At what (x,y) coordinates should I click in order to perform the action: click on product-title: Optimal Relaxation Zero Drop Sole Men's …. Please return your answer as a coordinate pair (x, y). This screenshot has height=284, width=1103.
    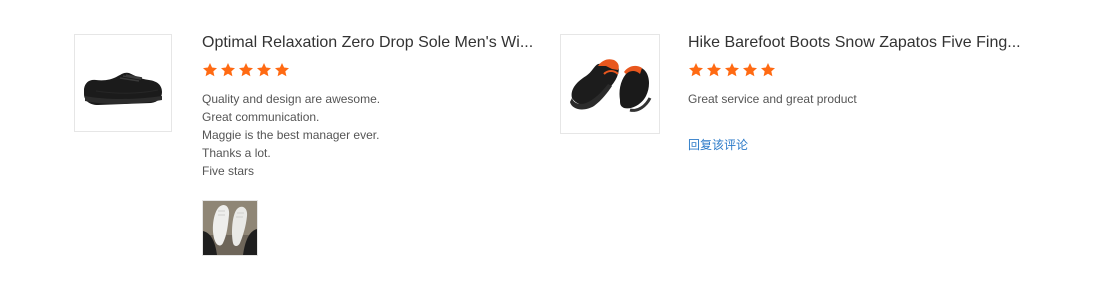
    Looking at the image, I should click on (377, 43).